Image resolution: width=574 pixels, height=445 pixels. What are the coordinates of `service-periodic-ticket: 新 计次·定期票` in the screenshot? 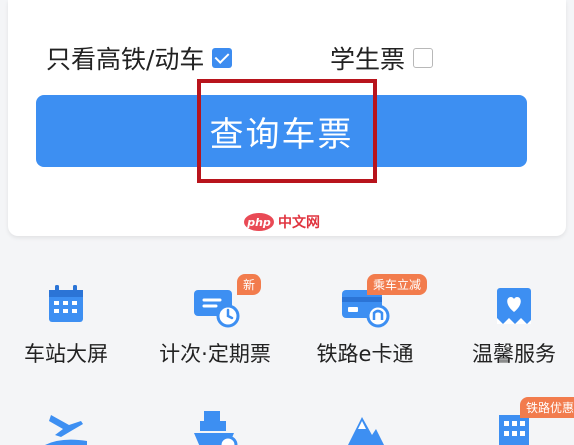 It's located at (215, 321).